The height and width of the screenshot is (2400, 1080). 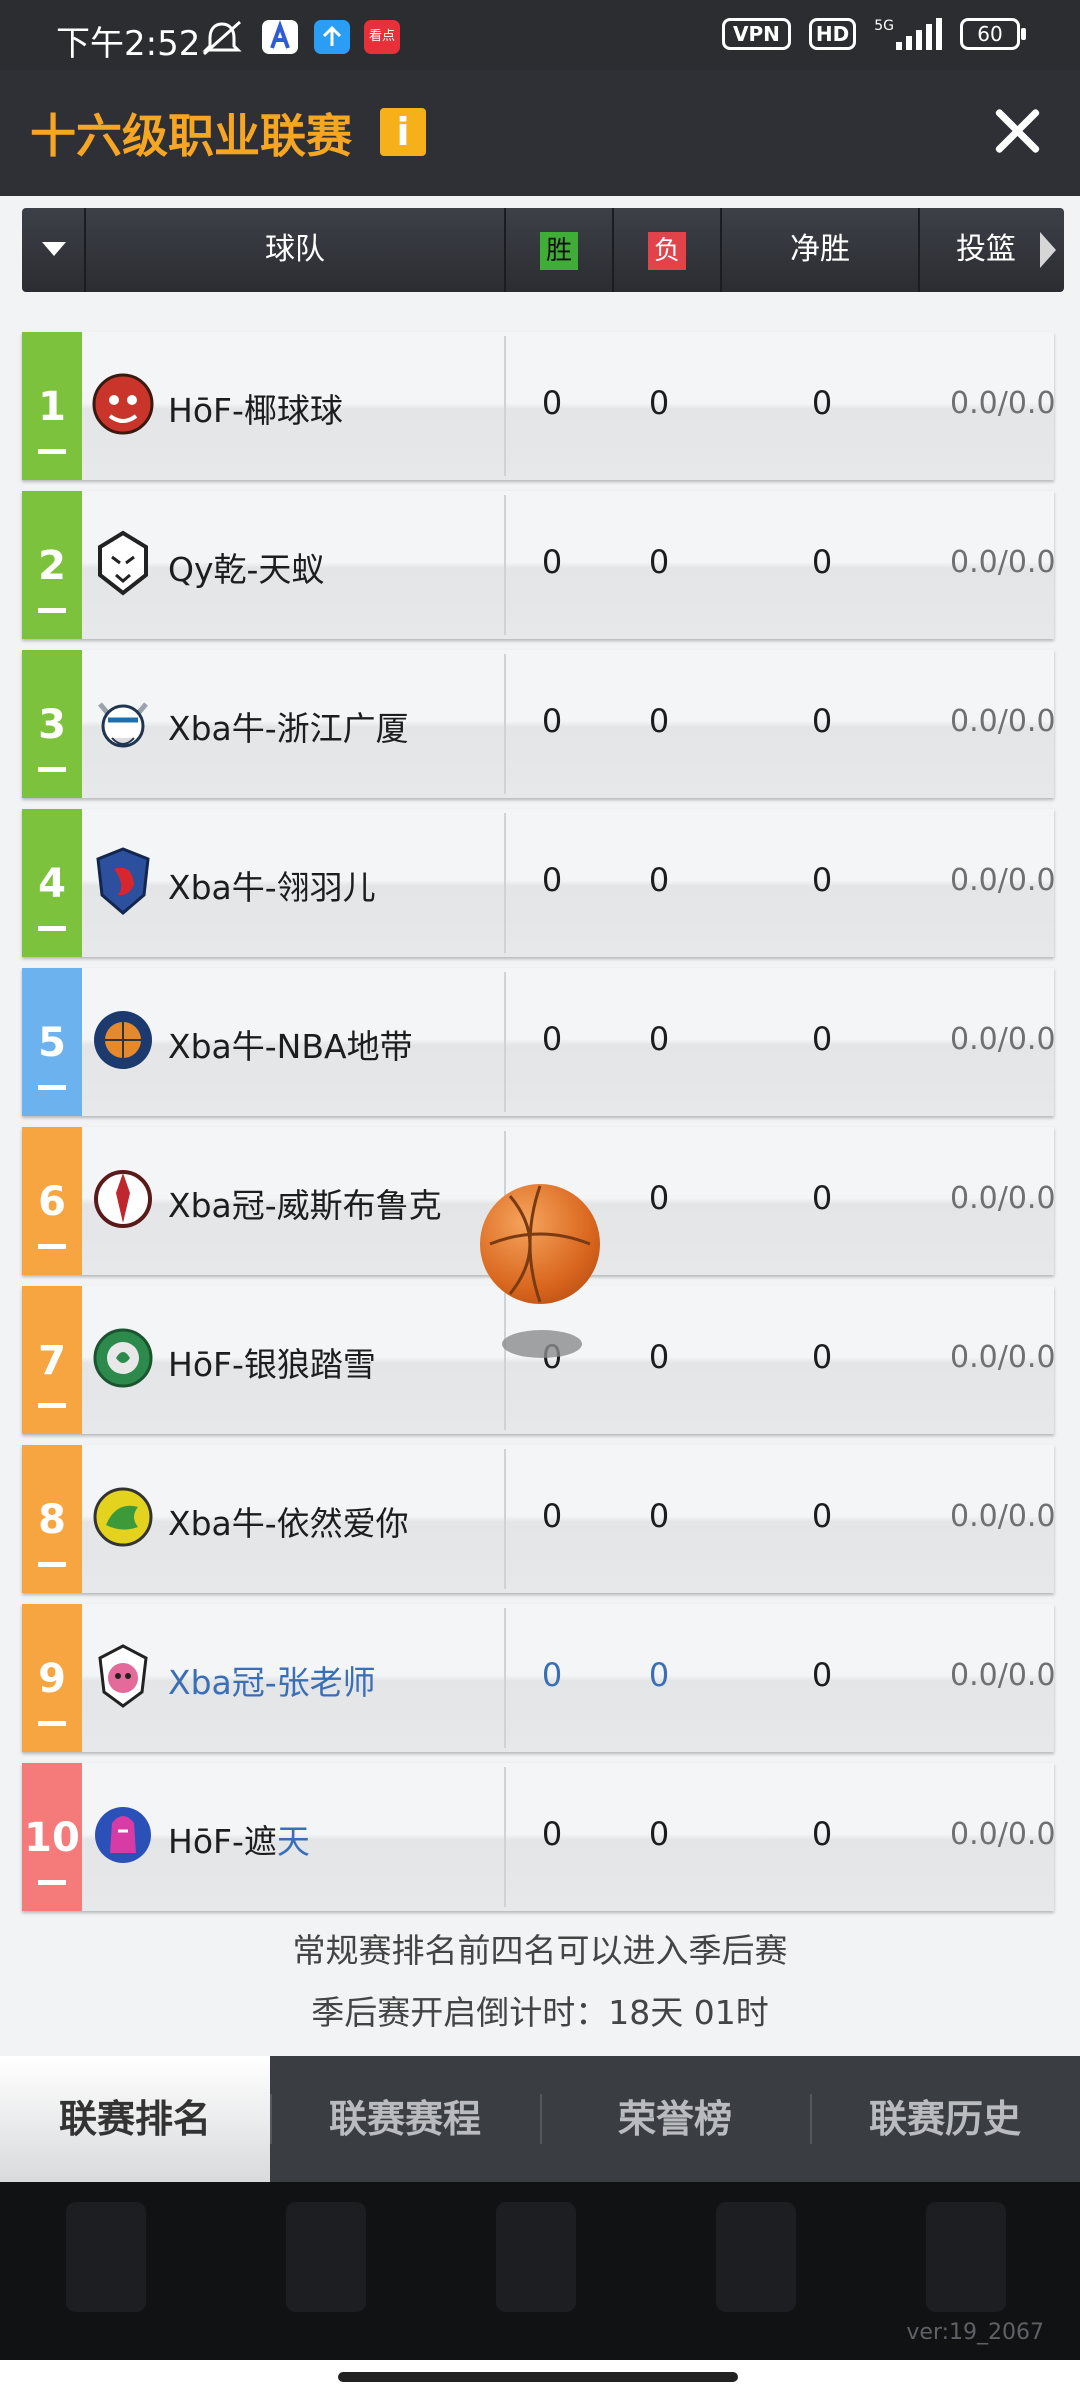 I want to click on rank-badge: 7, so click(x=52, y=1360).